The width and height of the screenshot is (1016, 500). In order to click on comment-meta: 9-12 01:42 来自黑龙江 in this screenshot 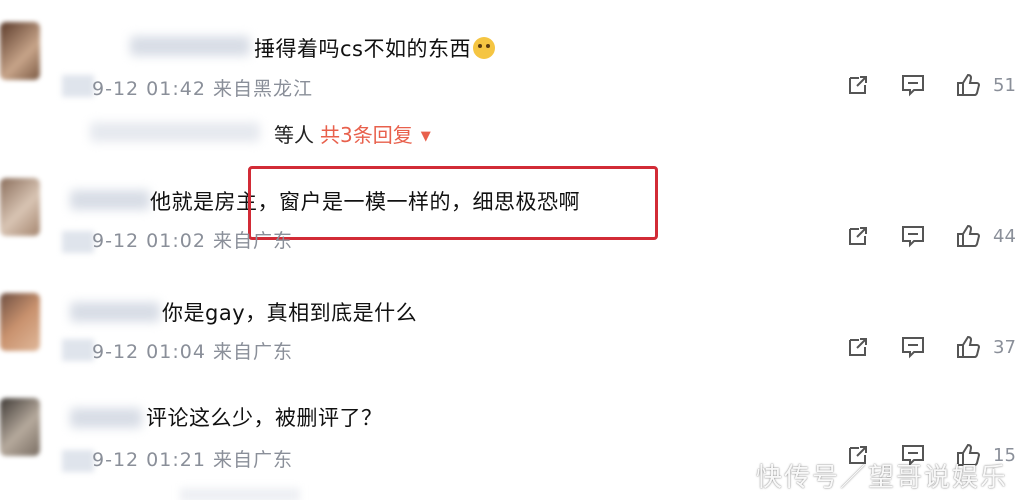, I will do `click(202, 89)`.